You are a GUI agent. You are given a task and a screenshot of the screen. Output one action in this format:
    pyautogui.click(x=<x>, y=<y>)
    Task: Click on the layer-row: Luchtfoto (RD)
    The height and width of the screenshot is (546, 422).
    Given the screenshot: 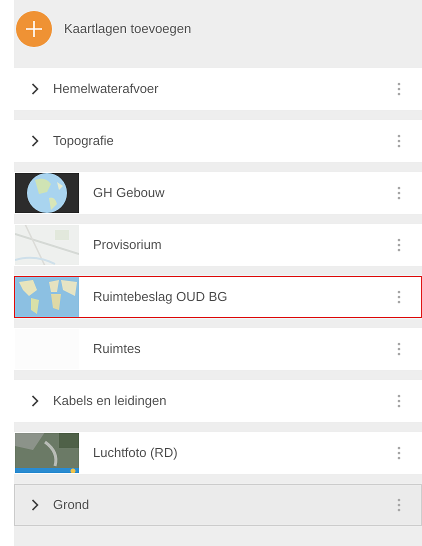 What is the action you would take?
    pyautogui.click(x=218, y=453)
    